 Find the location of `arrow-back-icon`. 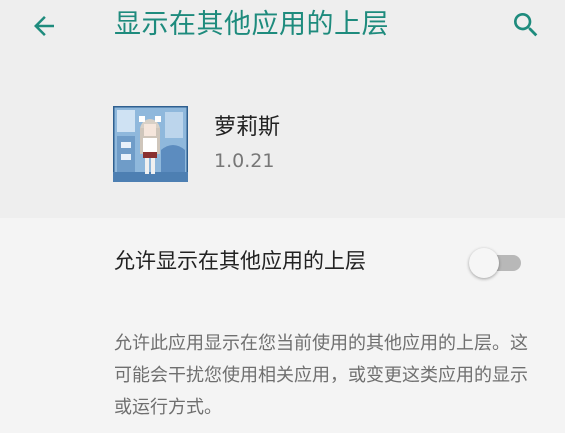

arrow-back-icon is located at coordinates (44, 26).